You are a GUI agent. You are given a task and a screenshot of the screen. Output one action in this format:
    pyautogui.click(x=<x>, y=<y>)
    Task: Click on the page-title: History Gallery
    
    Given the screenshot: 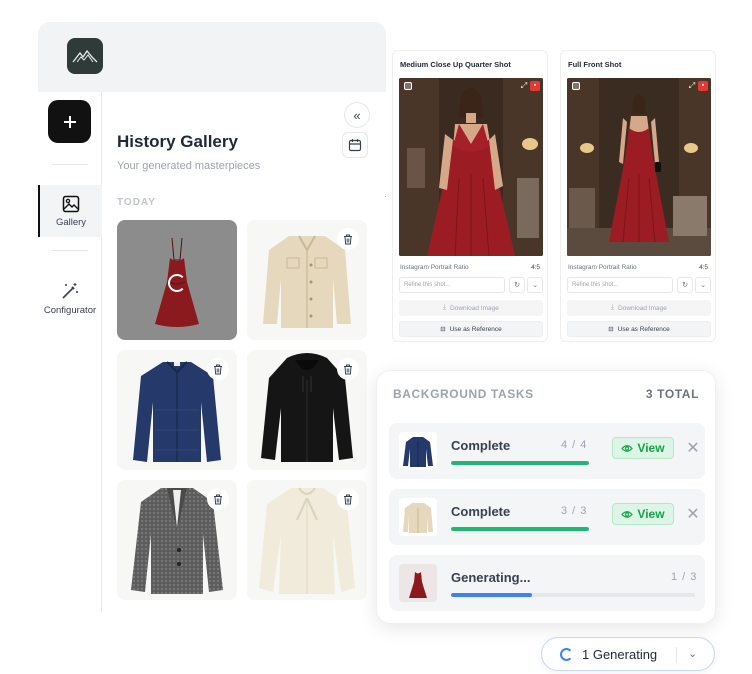 What is the action you would take?
    pyautogui.click(x=177, y=141)
    